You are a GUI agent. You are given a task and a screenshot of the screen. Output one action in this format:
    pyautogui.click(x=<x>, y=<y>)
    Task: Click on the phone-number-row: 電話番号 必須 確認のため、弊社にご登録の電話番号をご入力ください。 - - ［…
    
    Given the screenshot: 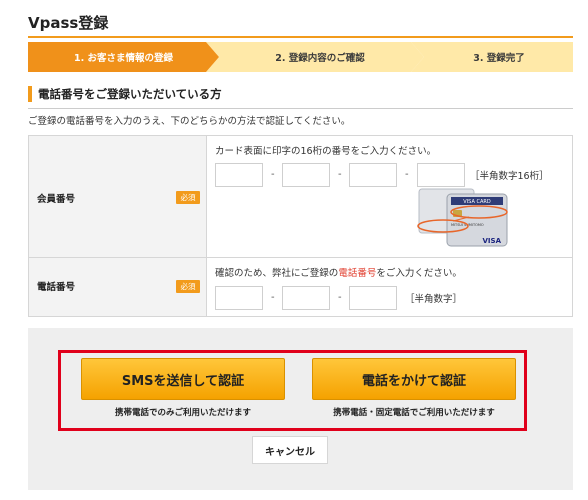 What is the action you would take?
    pyautogui.click(x=300, y=287)
    